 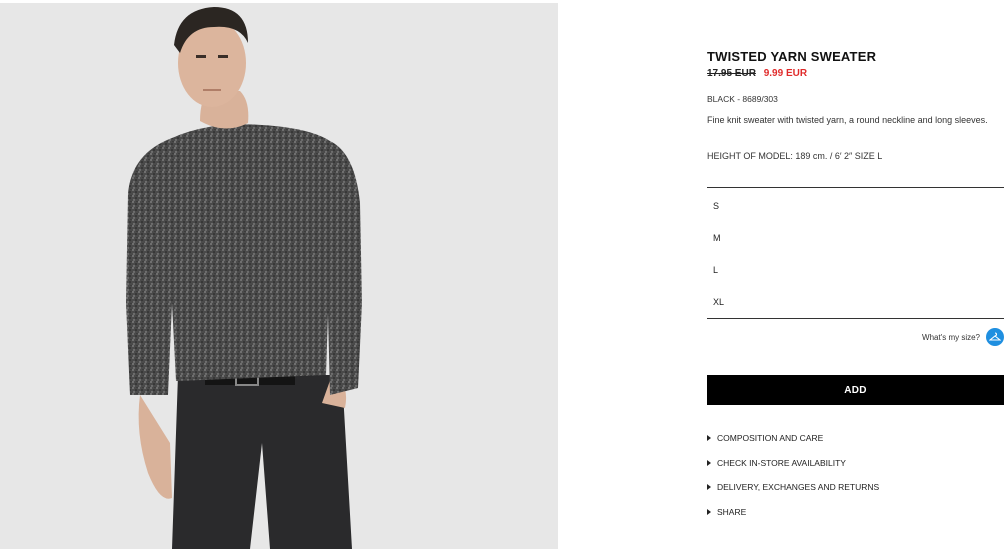 What do you see at coordinates (855, 302) in the screenshot?
I see `size-option-xl: XL` at bounding box center [855, 302].